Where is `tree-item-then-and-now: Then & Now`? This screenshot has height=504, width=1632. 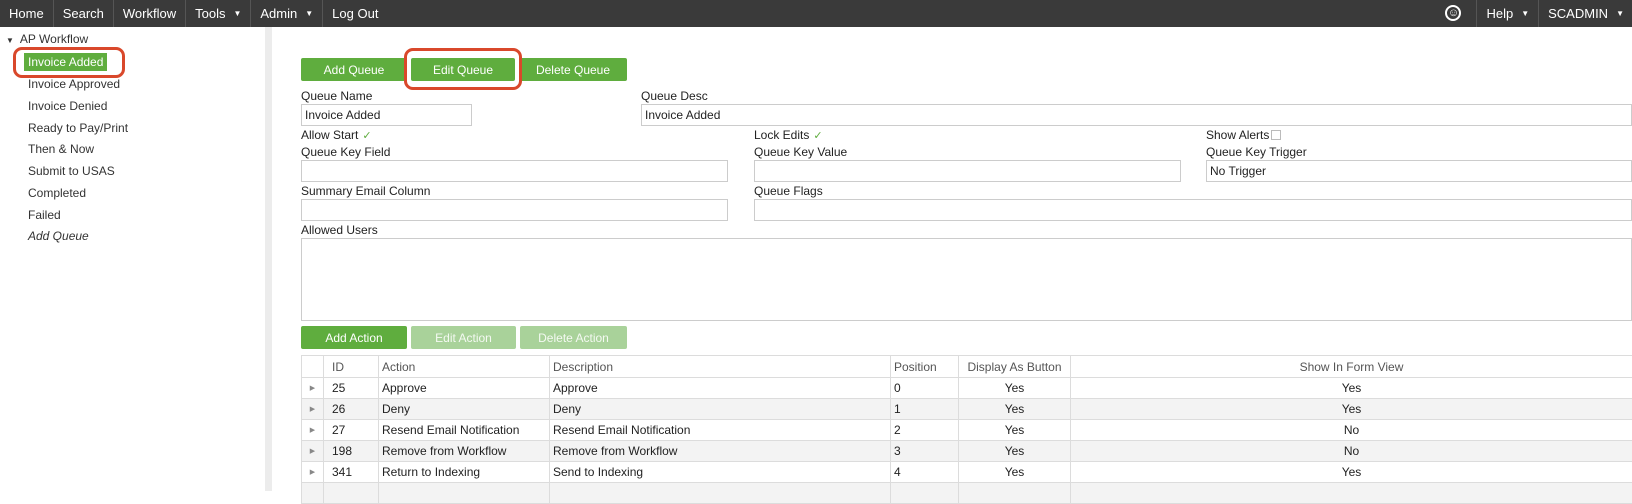 tree-item-then-and-now: Then & Now is located at coordinates (61, 149).